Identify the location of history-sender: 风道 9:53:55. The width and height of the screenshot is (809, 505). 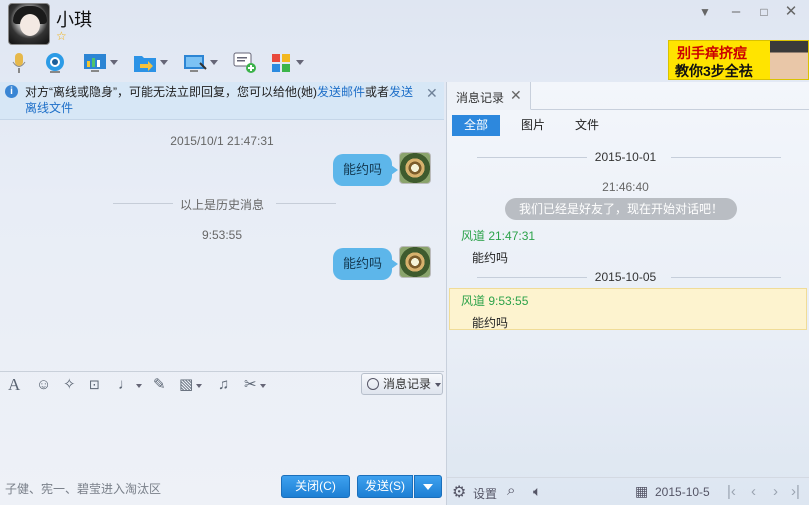
(495, 301).